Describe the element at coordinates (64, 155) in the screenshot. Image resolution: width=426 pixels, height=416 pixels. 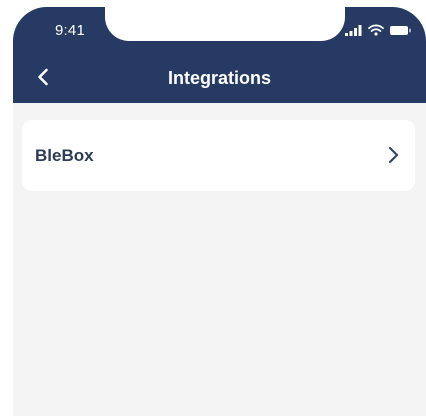
I see `integration-item-label: BleBox` at that location.